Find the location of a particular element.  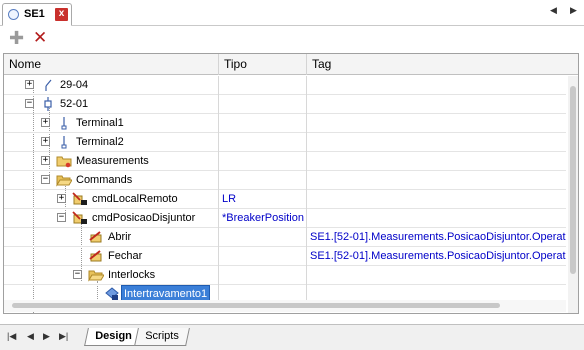

nome-cell: − Interlocks is located at coordinates (111, 275).